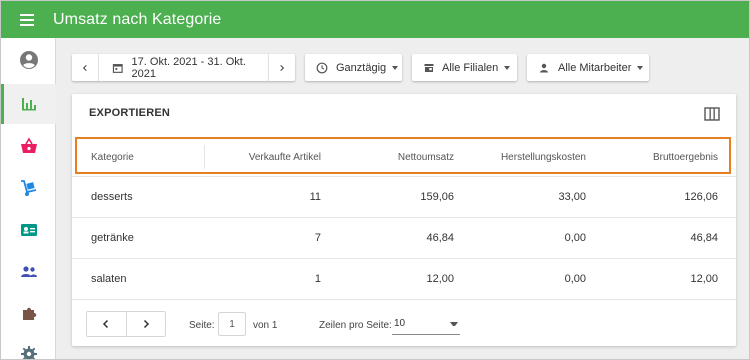 This screenshot has width=750, height=360. I want to click on column-header-kategorie: Kategorie, so click(138, 157).